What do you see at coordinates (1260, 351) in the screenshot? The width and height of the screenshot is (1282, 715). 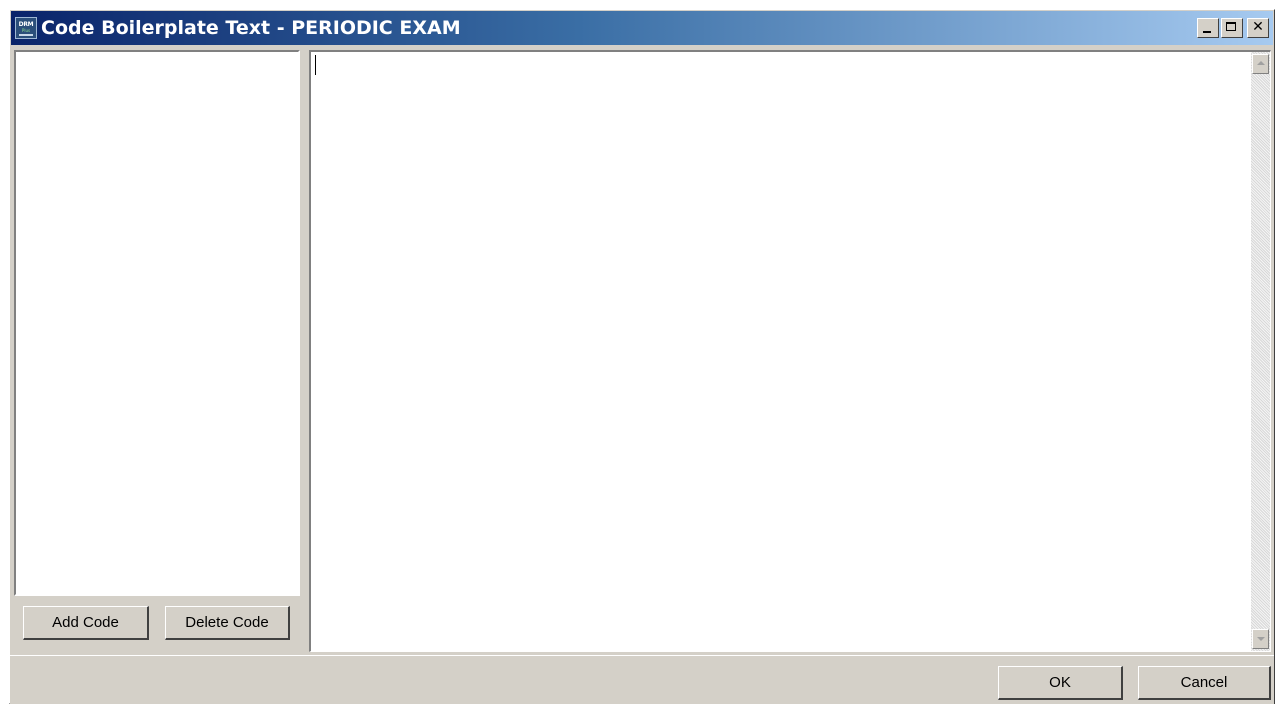 I see `vertical-scrollbar` at bounding box center [1260, 351].